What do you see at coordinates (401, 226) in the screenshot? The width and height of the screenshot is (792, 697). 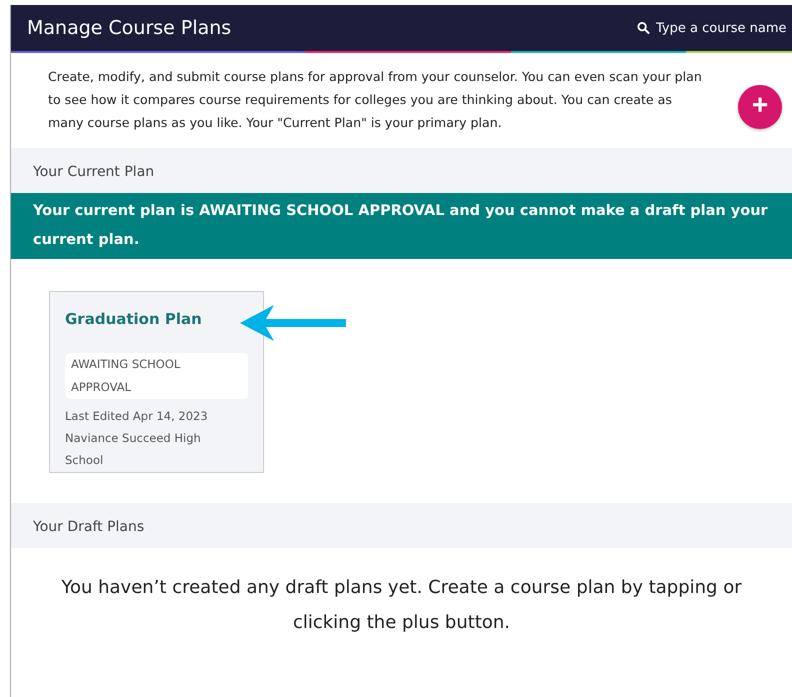 I see `status-banner: Your current plan is AWAITING SCHOOL APPROVAL and you cannot make a draft plan your current plan.` at bounding box center [401, 226].